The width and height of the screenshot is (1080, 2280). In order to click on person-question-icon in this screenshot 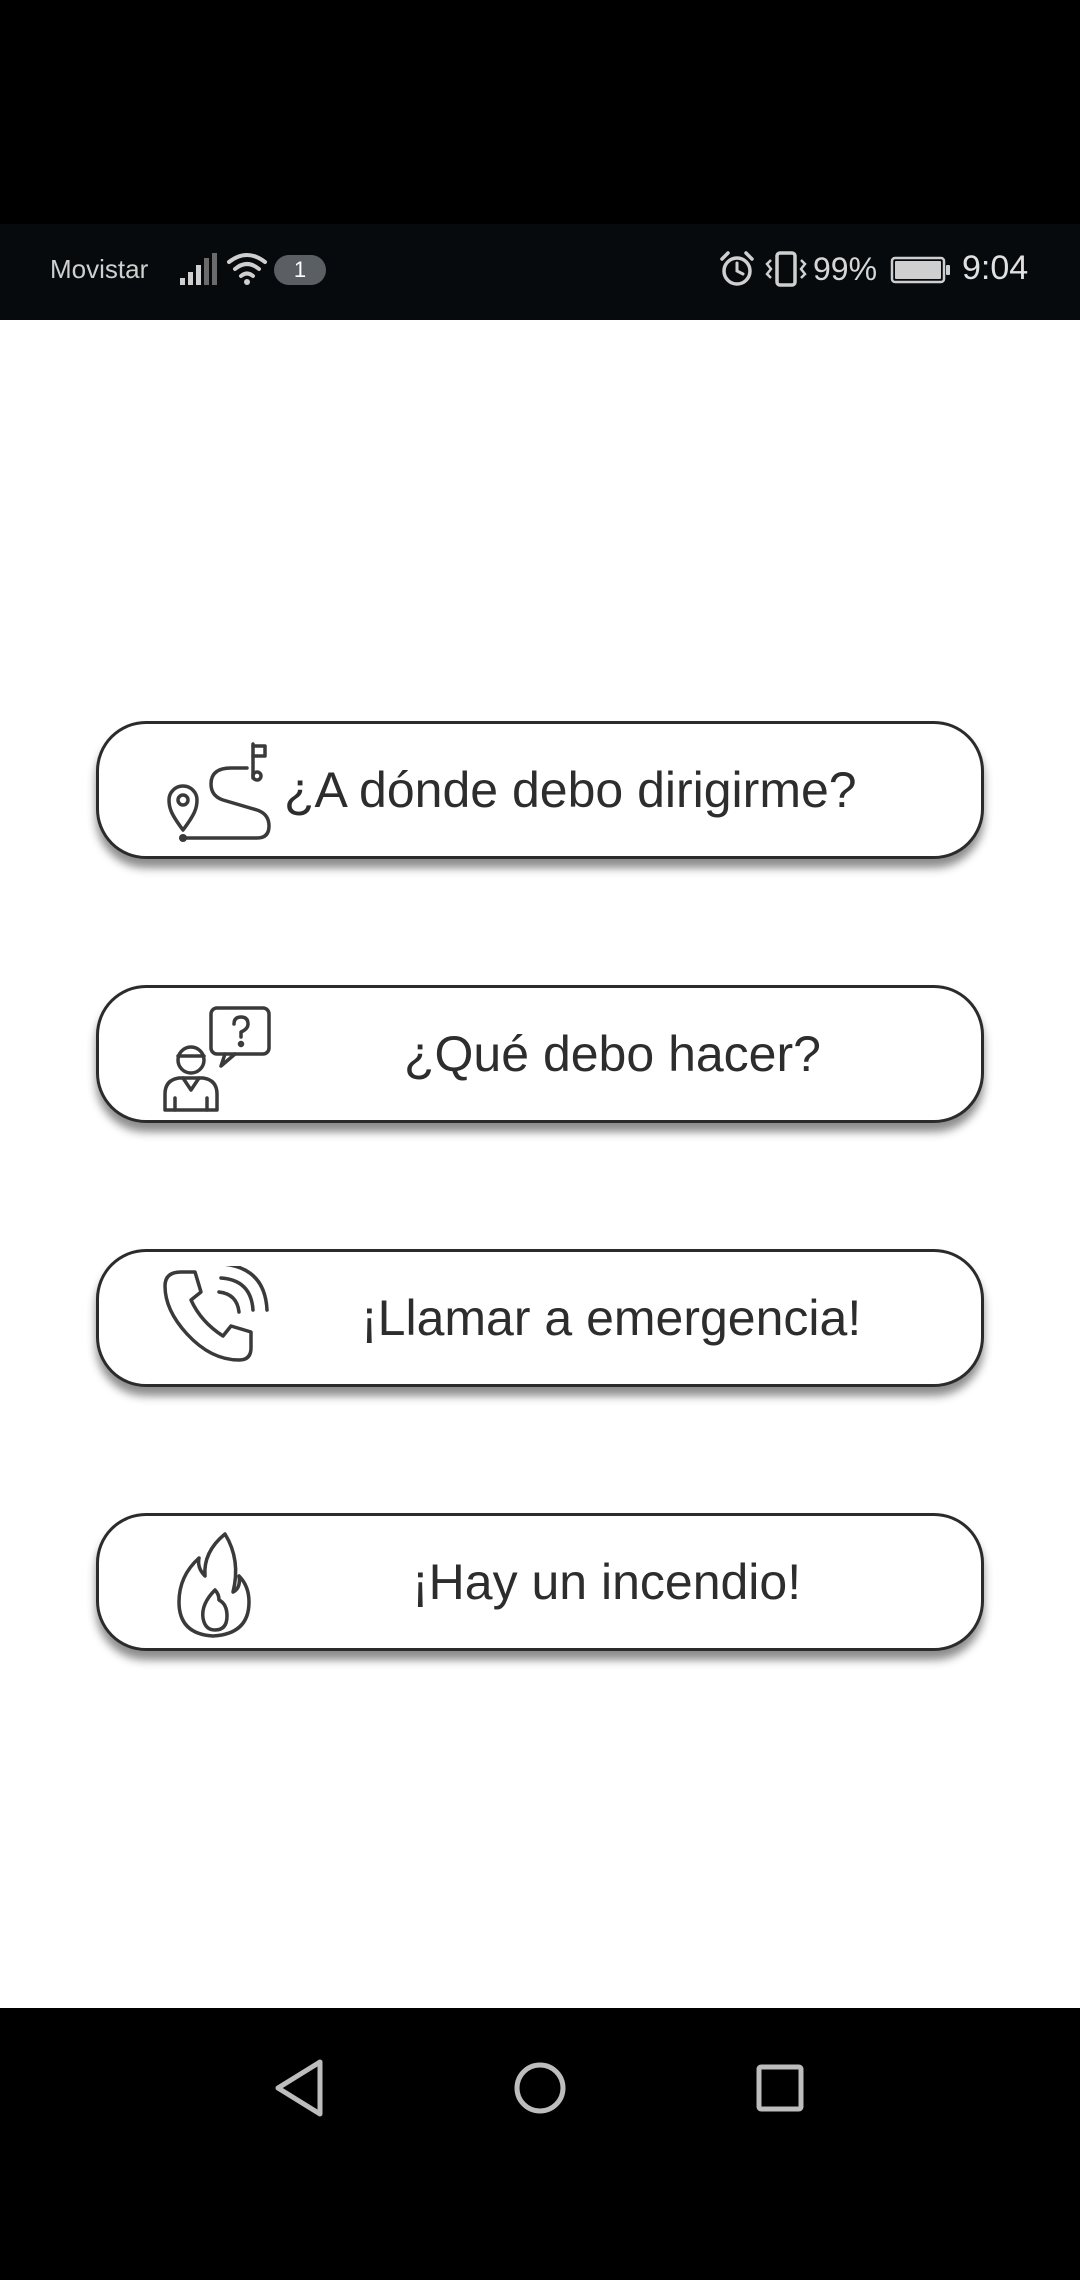, I will do `click(217, 1059)`.